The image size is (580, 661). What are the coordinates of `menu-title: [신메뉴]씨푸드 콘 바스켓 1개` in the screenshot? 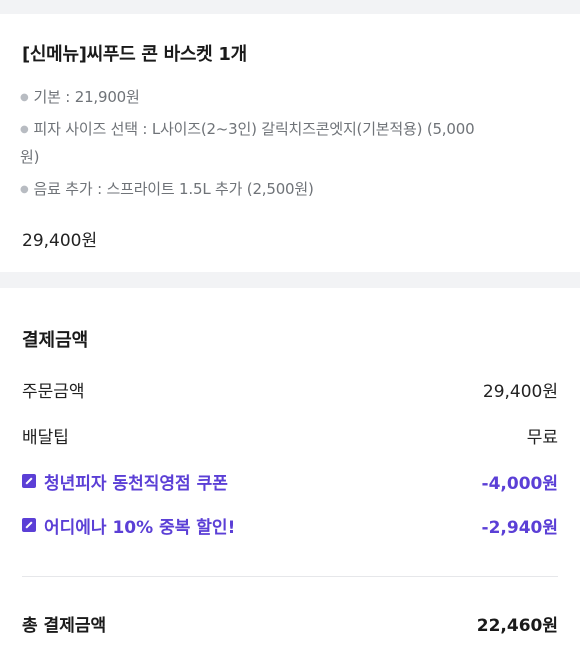 It's located at (134, 54).